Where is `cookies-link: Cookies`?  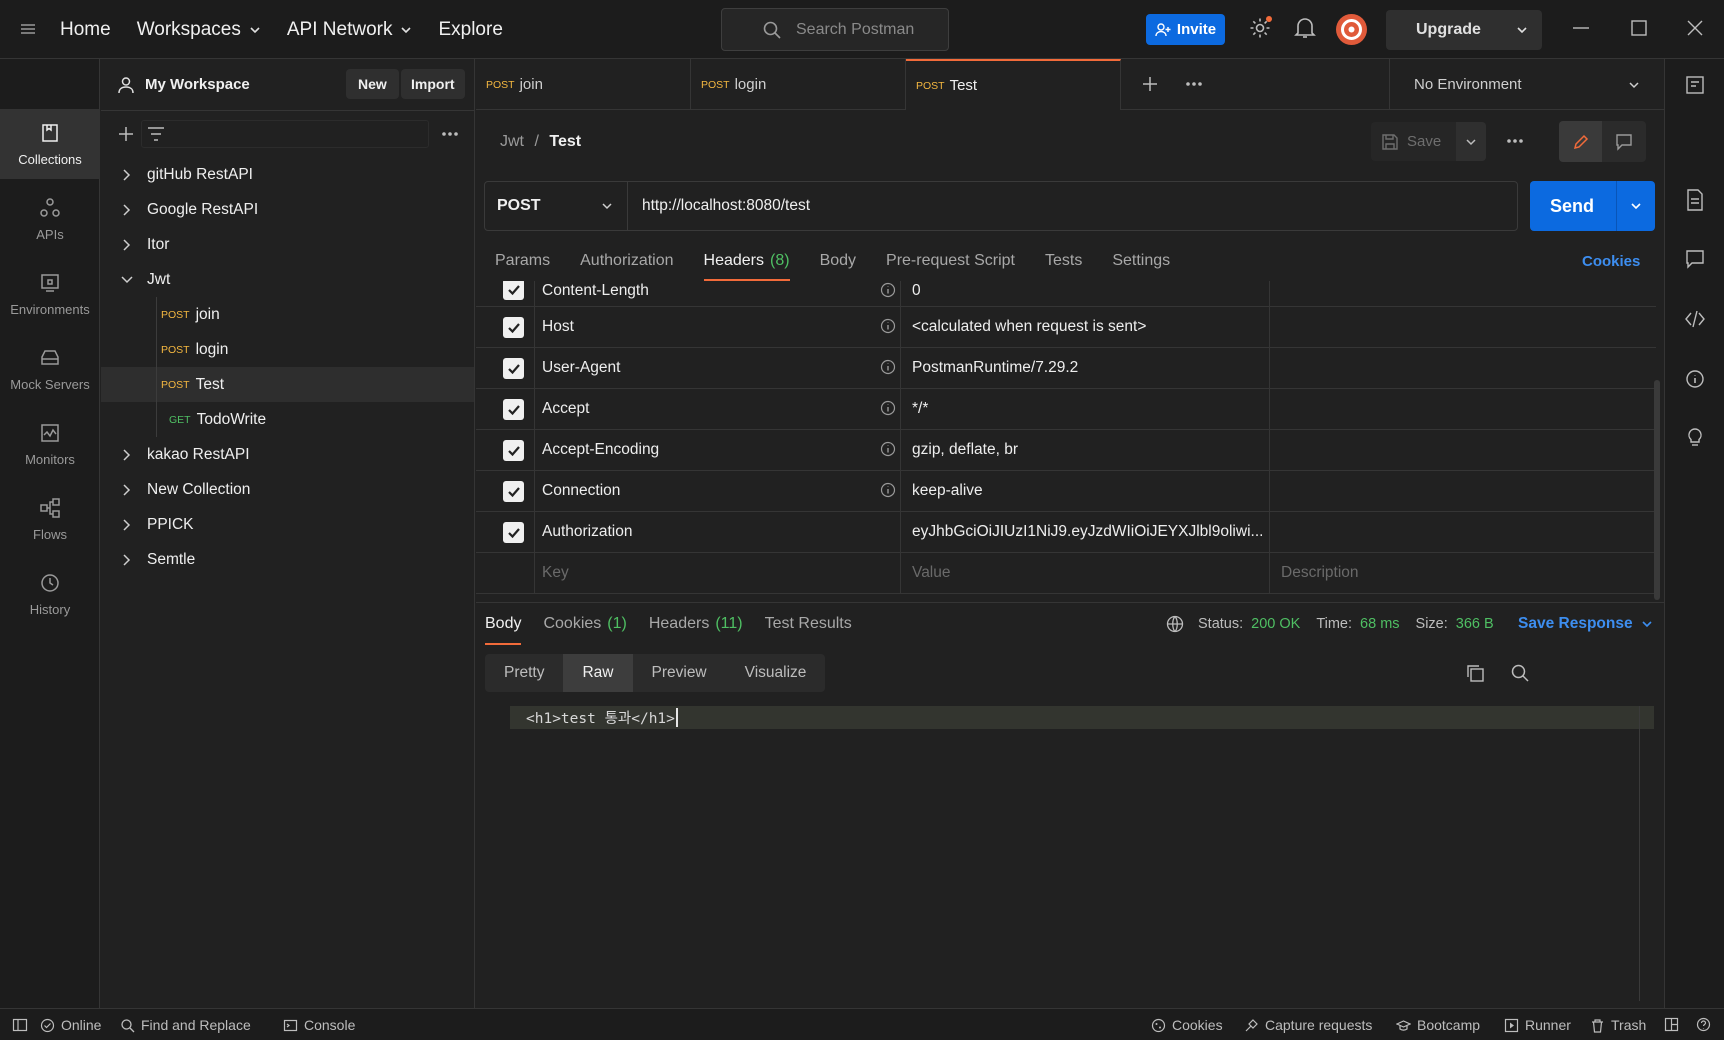
cookies-link: Cookies is located at coordinates (1611, 261).